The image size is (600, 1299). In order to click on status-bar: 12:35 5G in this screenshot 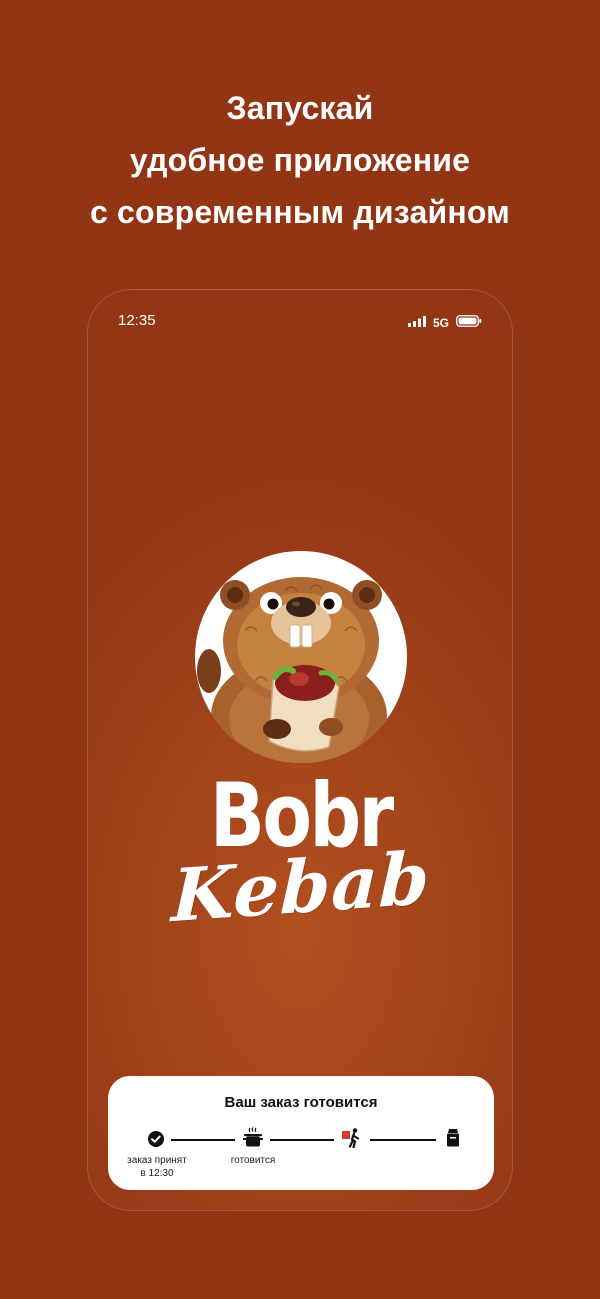, I will do `click(300, 320)`.